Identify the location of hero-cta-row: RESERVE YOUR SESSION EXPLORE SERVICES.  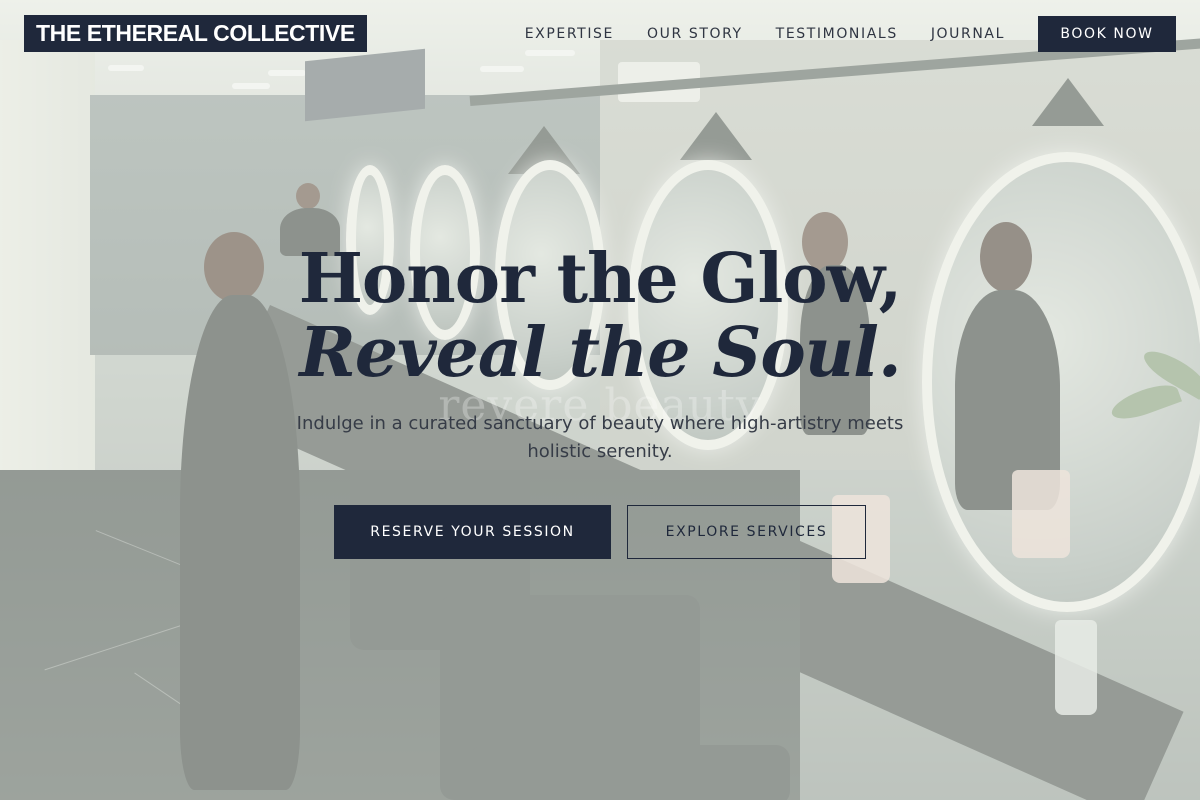
(600, 532).